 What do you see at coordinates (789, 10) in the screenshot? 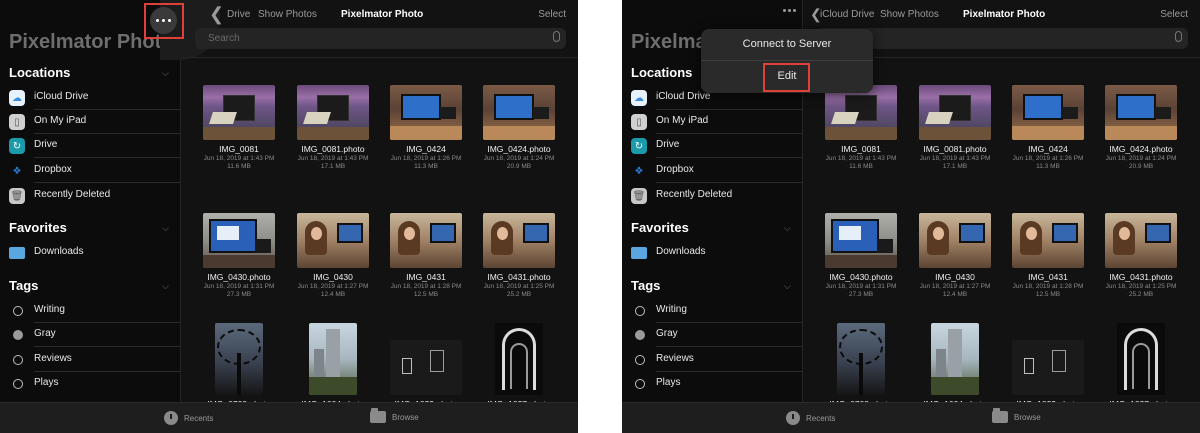
I see `more-options-button` at bounding box center [789, 10].